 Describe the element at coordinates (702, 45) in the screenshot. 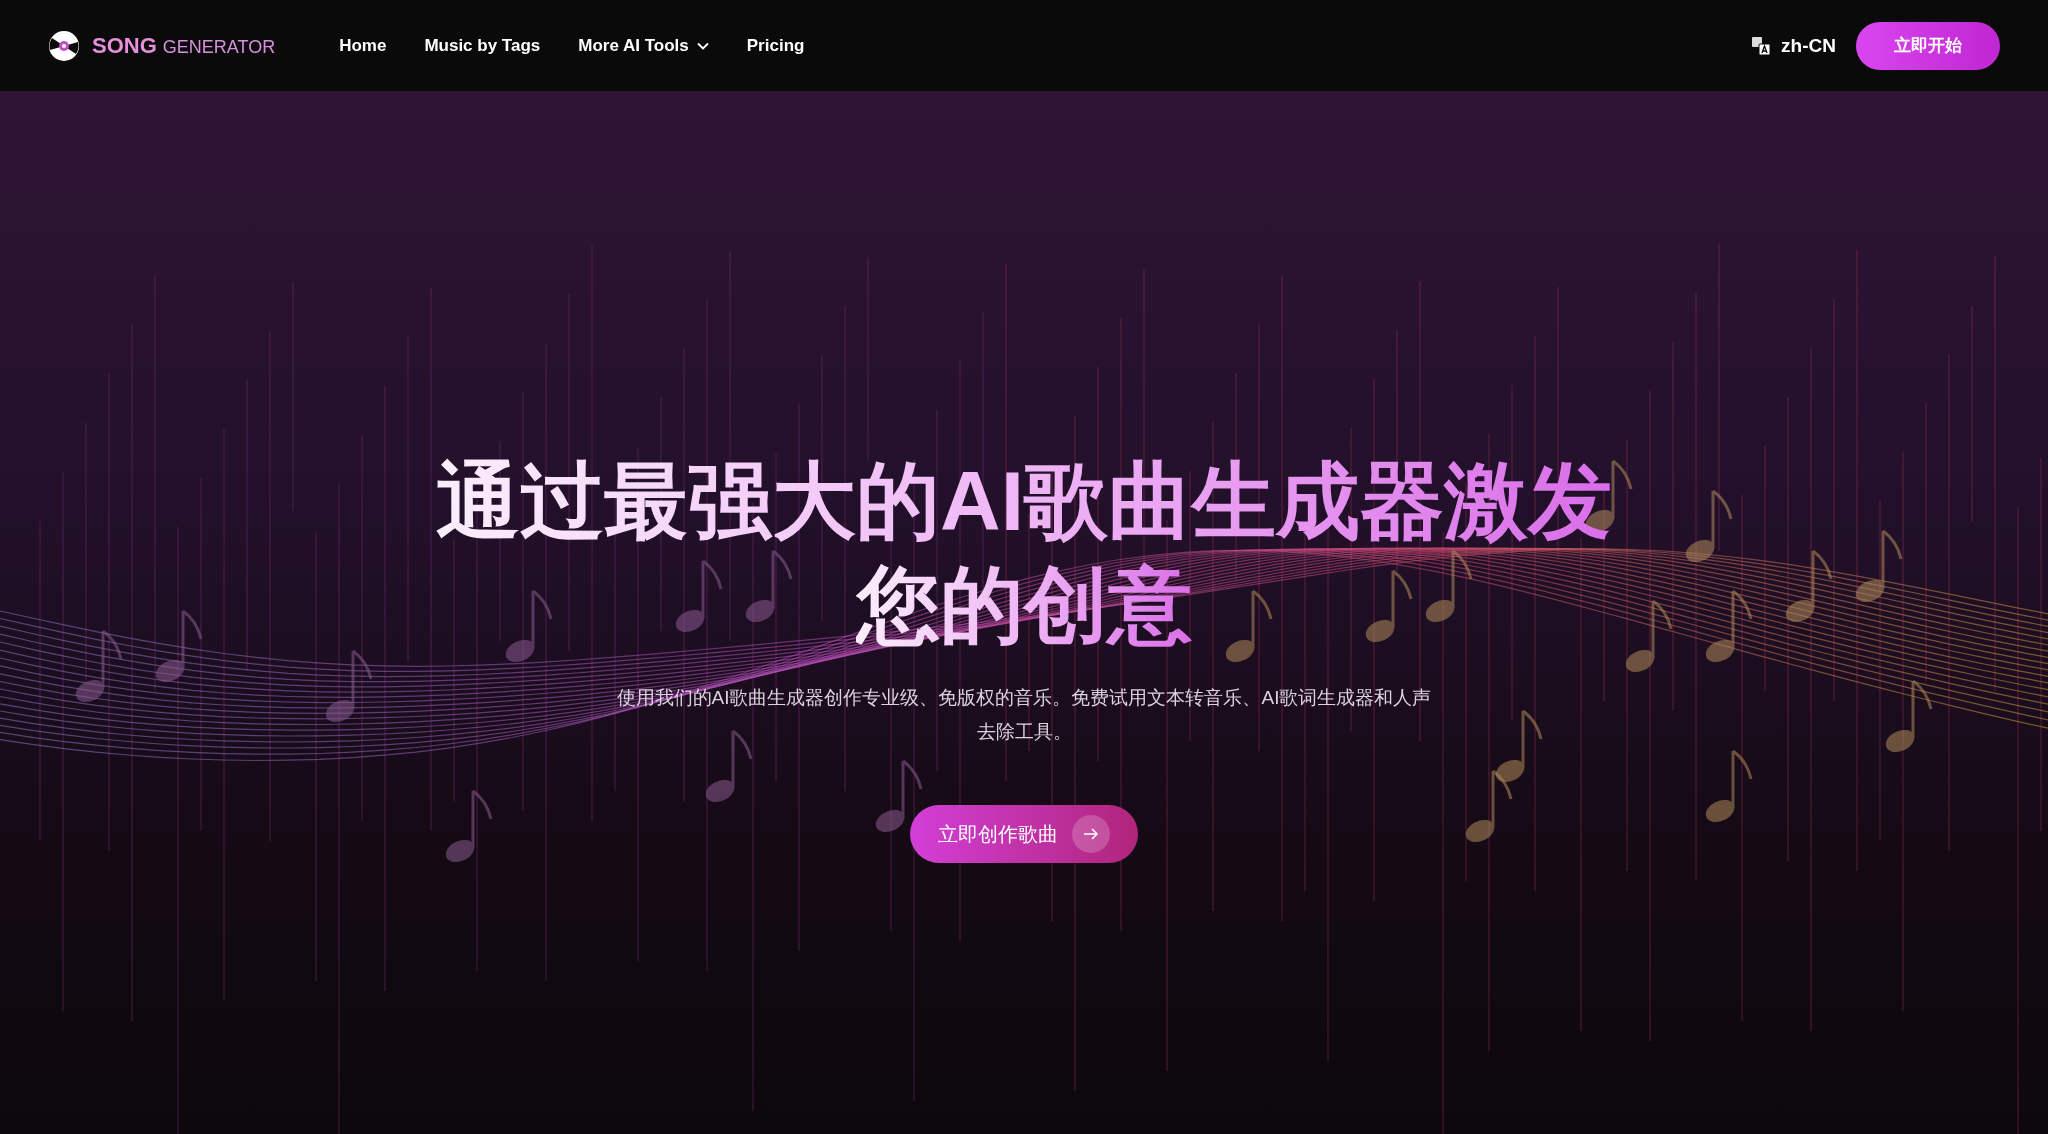

I see `chevron-down-icon` at that location.